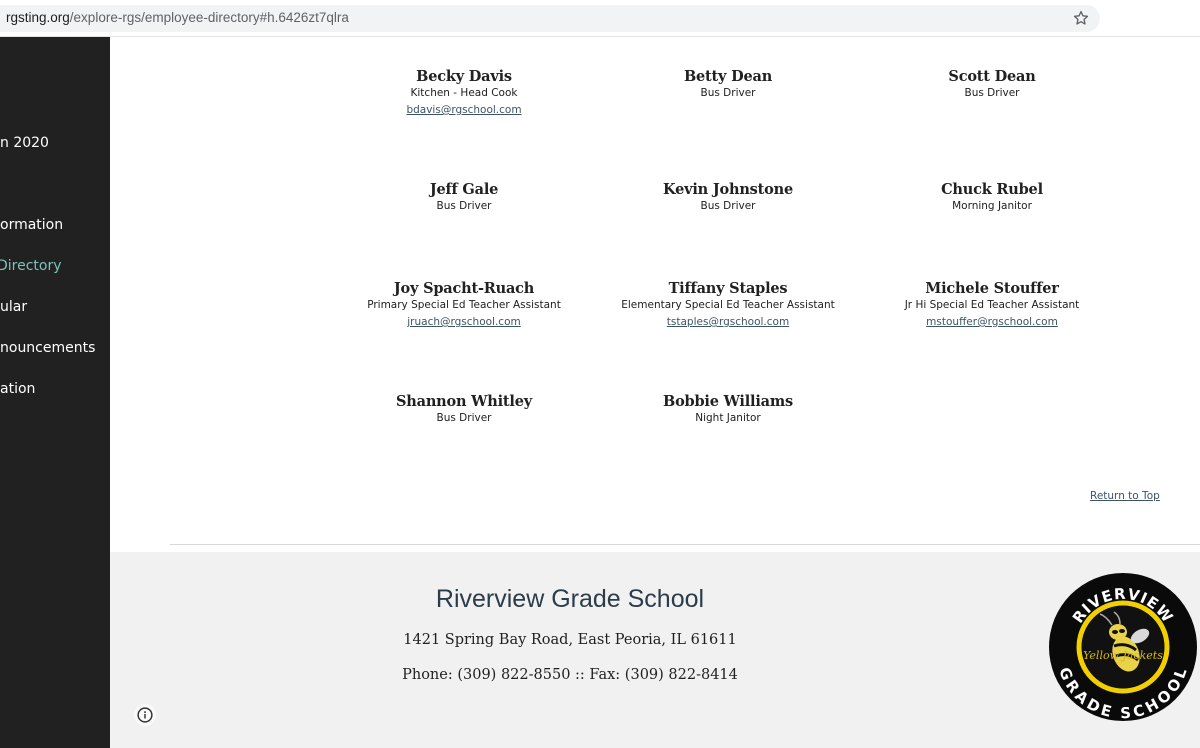 This screenshot has height=748, width=1200. I want to click on employee-card: Jeff Gale Bus Driver, so click(464, 196).